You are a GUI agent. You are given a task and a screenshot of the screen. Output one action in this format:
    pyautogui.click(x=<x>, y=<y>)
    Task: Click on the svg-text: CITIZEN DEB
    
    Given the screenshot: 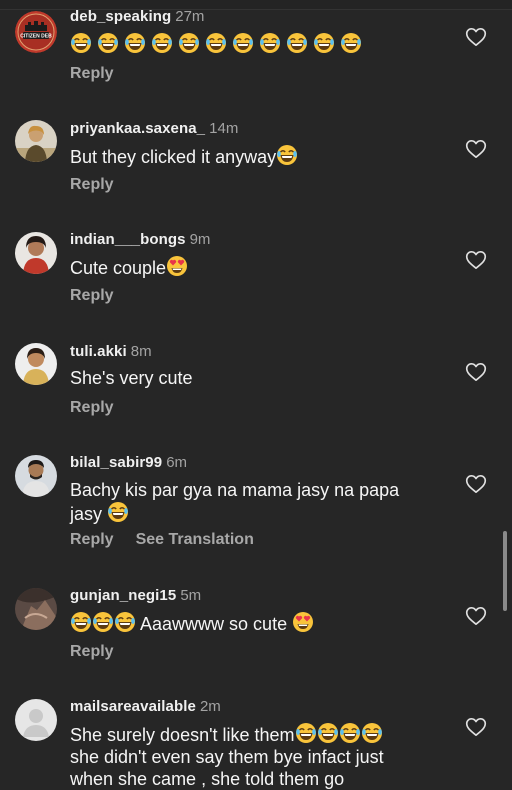 What is the action you would take?
    pyautogui.click(x=36, y=37)
    